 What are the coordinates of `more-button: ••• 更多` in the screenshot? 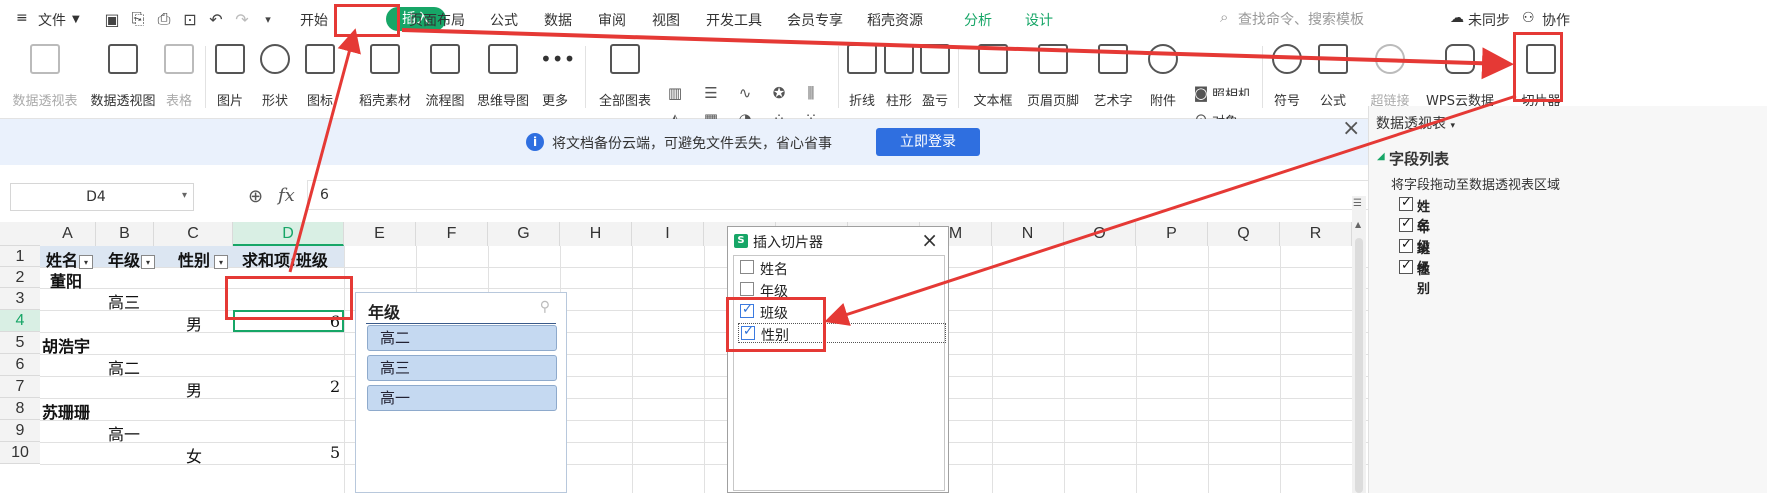 It's located at (557, 76).